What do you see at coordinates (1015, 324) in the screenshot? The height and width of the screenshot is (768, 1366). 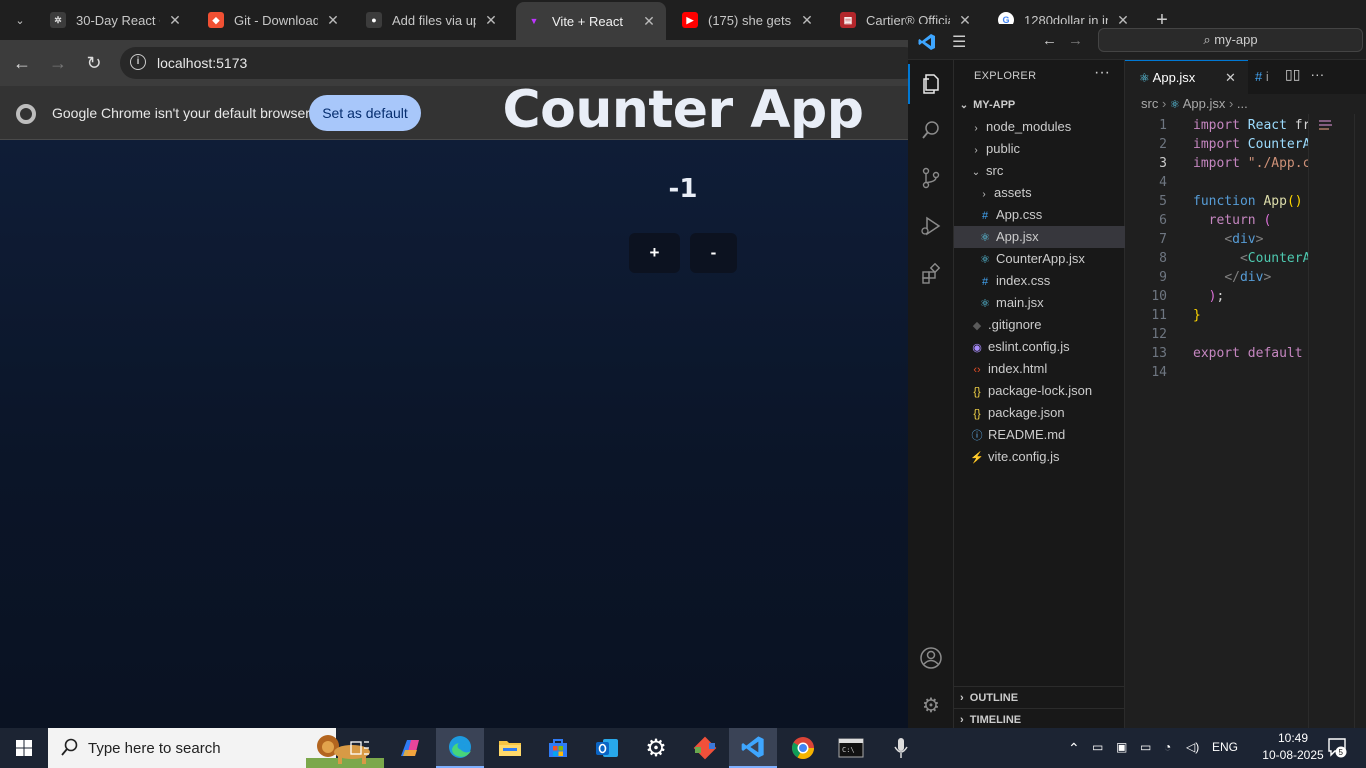 I see `tree-item-label: .gitignore` at bounding box center [1015, 324].